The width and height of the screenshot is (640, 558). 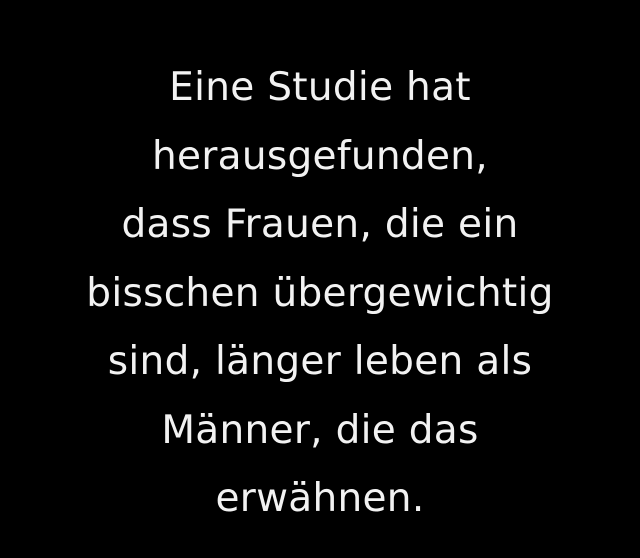 What do you see at coordinates (320, 430) in the screenshot?
I see `quote-line-6: Männer, die das` at bounding box center [320, 430].